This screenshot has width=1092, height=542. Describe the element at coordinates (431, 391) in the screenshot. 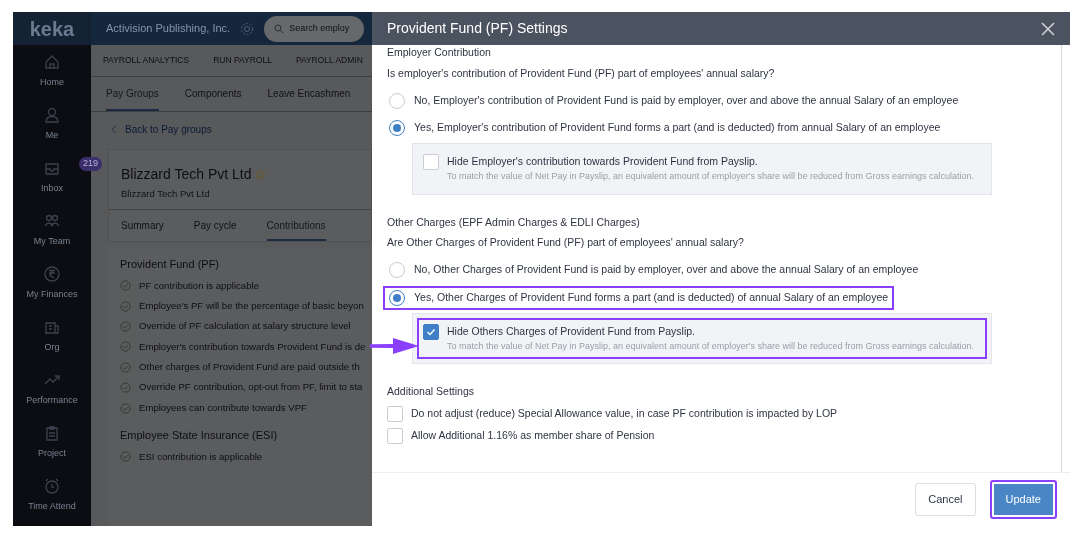

I see `section-heading: Additional Settings` at that location.